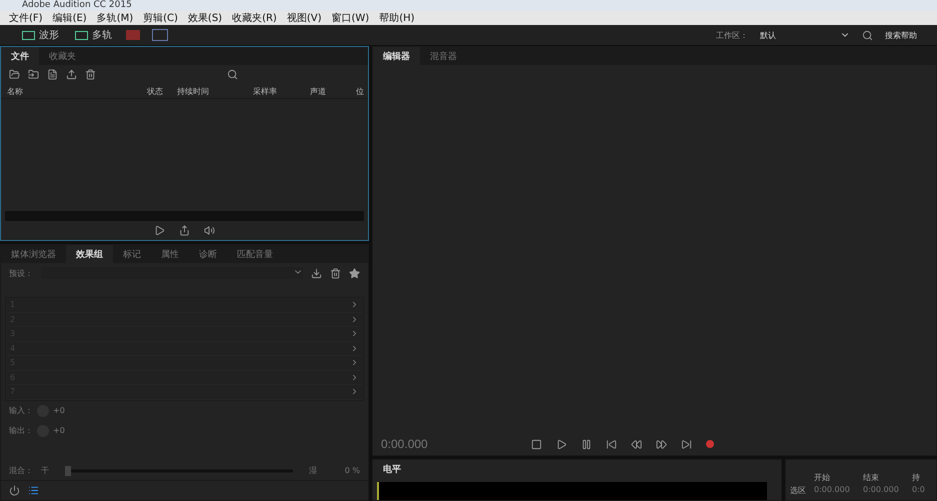  What do you see at coordinates (132, 254) in the screenshot?
I see `panel-tab: 标记` at bounding box center [132, 254].